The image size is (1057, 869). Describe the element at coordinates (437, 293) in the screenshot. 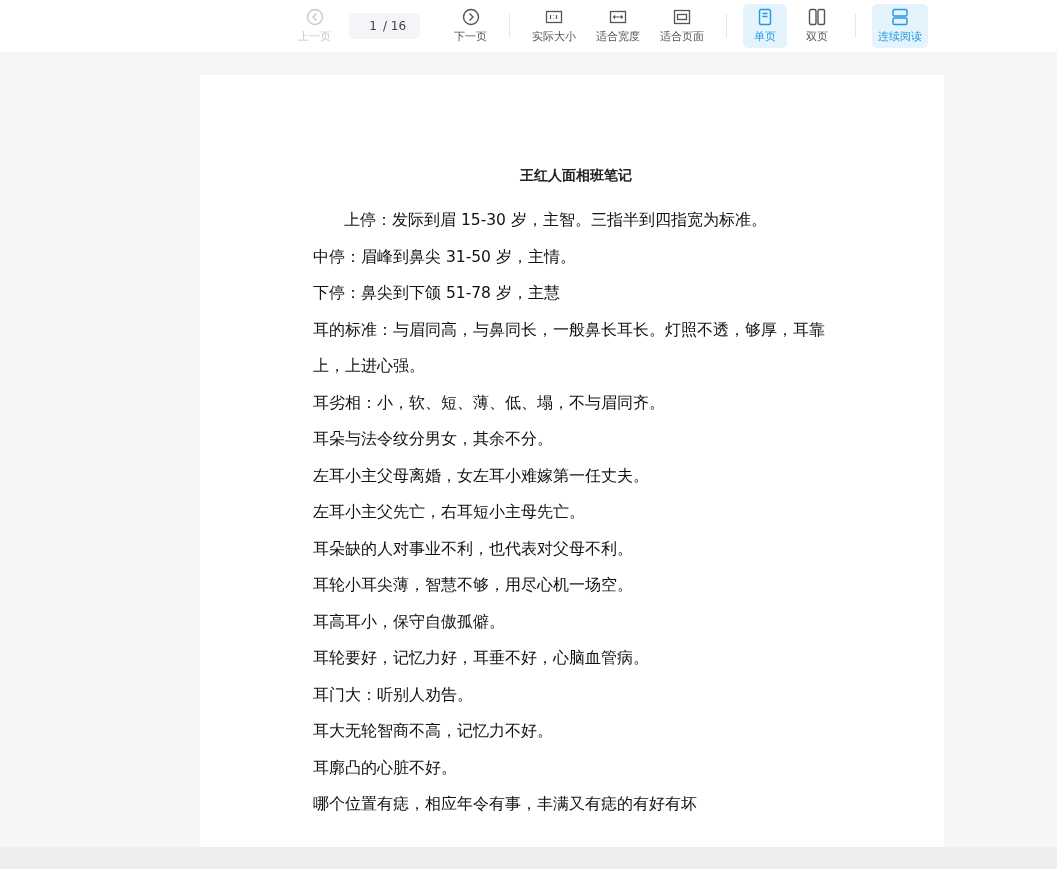

I see `paragraph: 下停：鼻尖到下颌 51-78 岁，主慧` at that location.